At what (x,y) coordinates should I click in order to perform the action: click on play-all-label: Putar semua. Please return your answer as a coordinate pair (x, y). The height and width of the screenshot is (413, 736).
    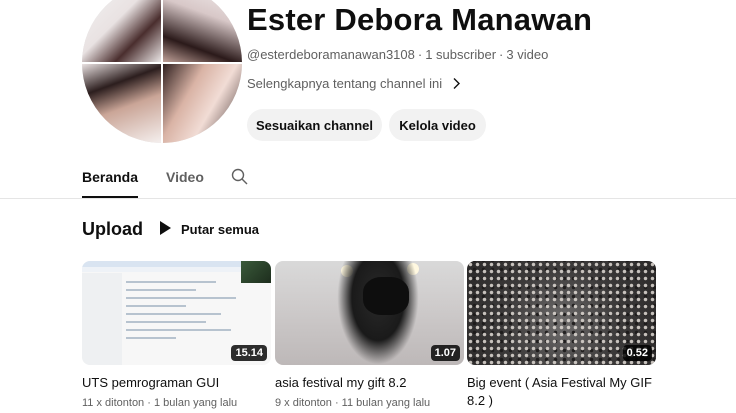
    Looking at the image, I should click on (220, 229).